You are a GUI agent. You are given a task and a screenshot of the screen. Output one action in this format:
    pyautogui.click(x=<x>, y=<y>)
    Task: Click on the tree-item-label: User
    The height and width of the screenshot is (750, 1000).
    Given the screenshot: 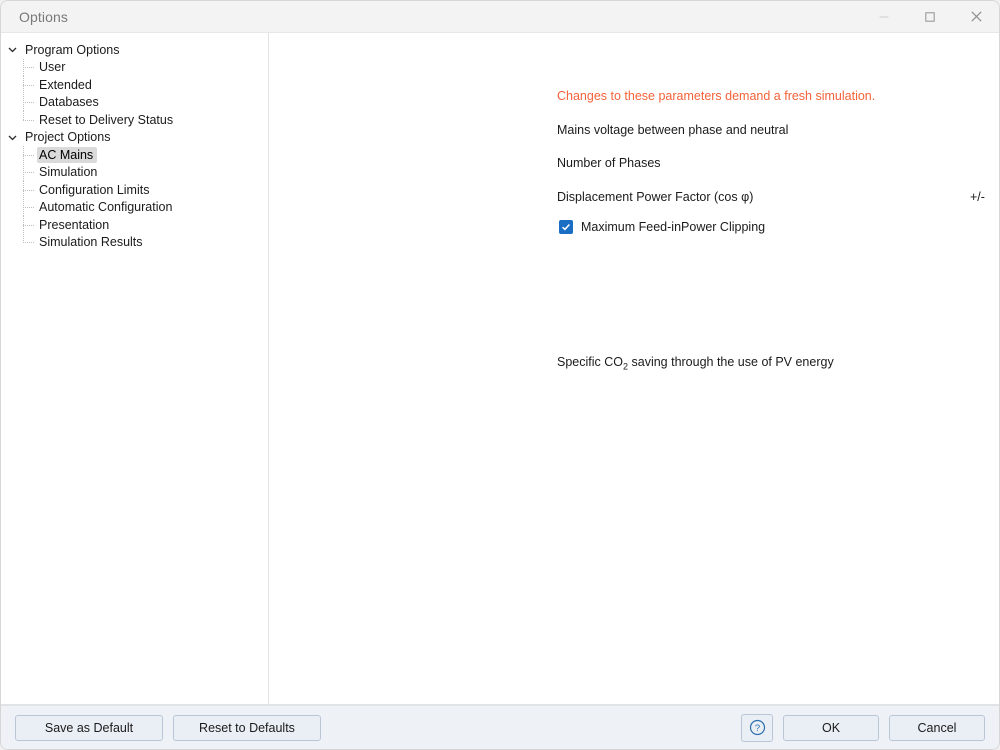 What is the action you would take?
    pyautogui.click(x=52, y=67)
    